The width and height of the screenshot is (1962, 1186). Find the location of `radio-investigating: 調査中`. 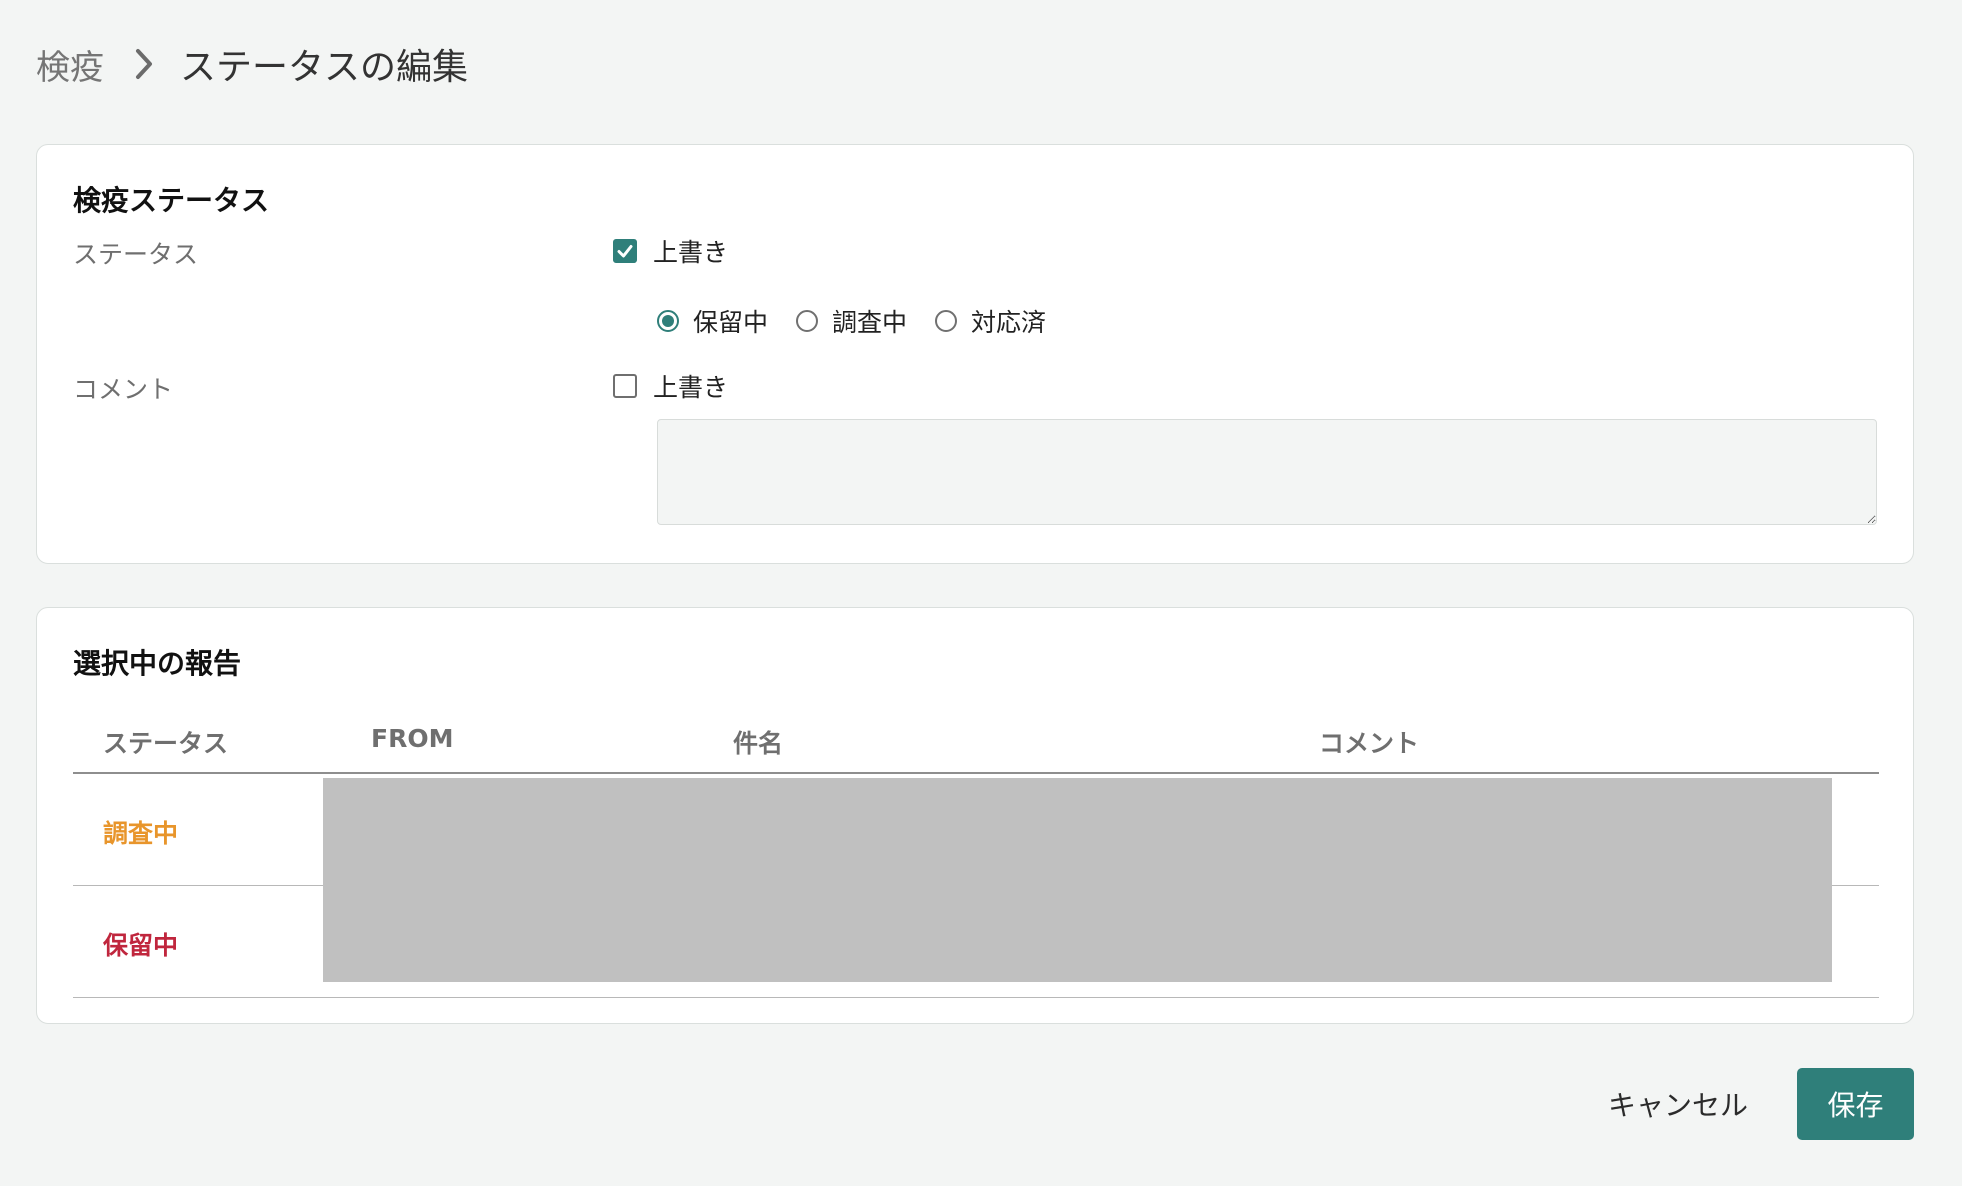

radio-investigating: 調査中 is located at coordinates (851, 321).